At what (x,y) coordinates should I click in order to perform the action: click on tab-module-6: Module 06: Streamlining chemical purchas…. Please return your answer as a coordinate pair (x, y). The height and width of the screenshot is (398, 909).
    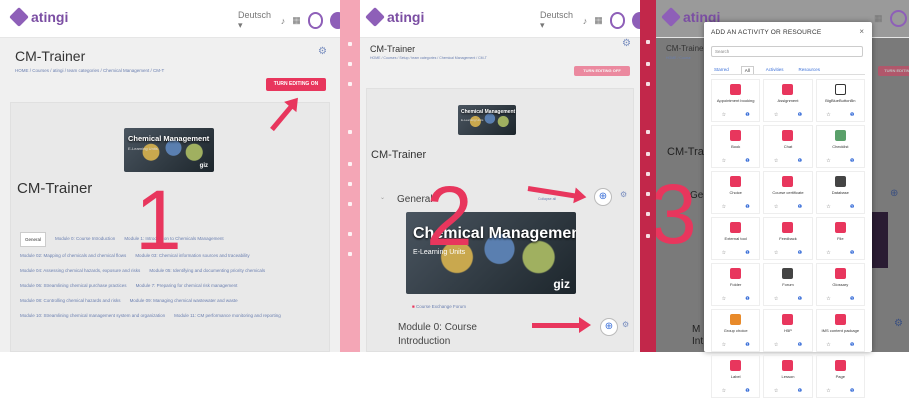
    Looking at the image, I should click on (73, 285).